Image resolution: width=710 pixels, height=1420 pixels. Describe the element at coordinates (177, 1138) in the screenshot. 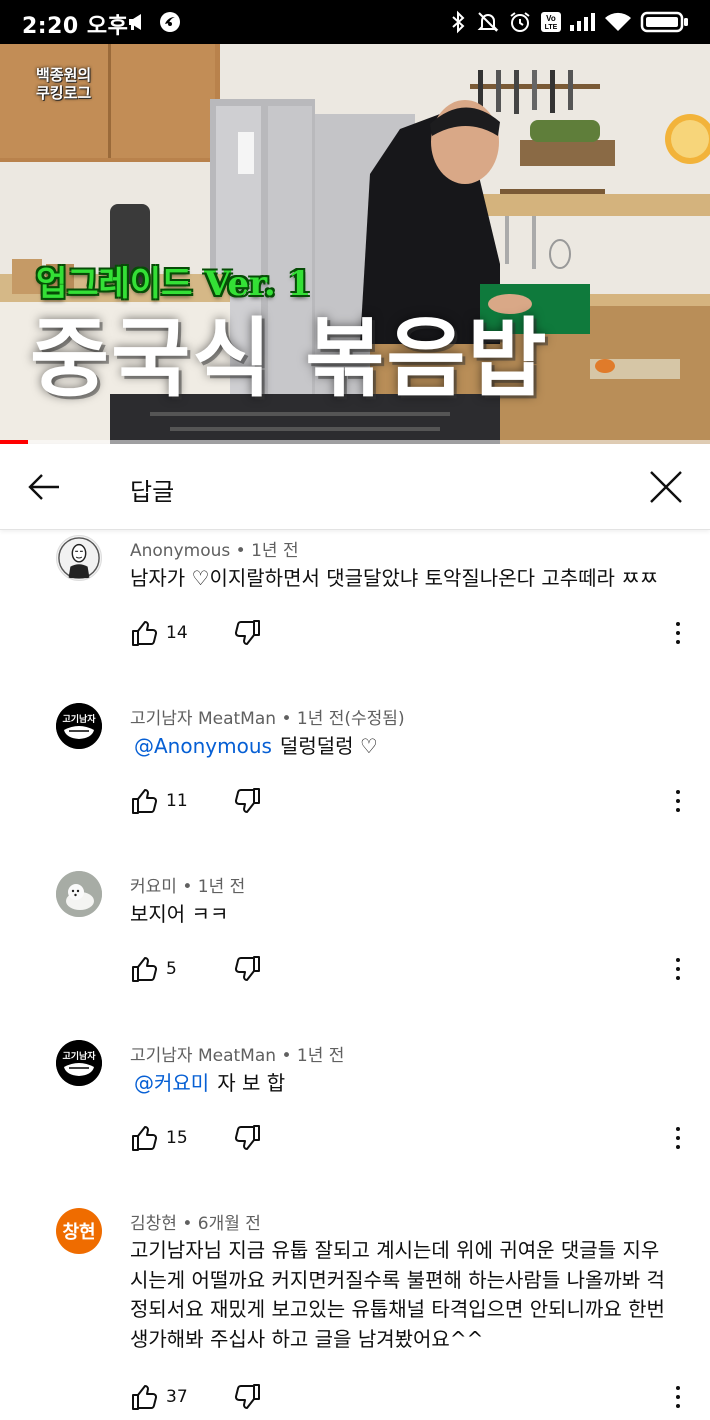

I see `like-count: 15` at that location.